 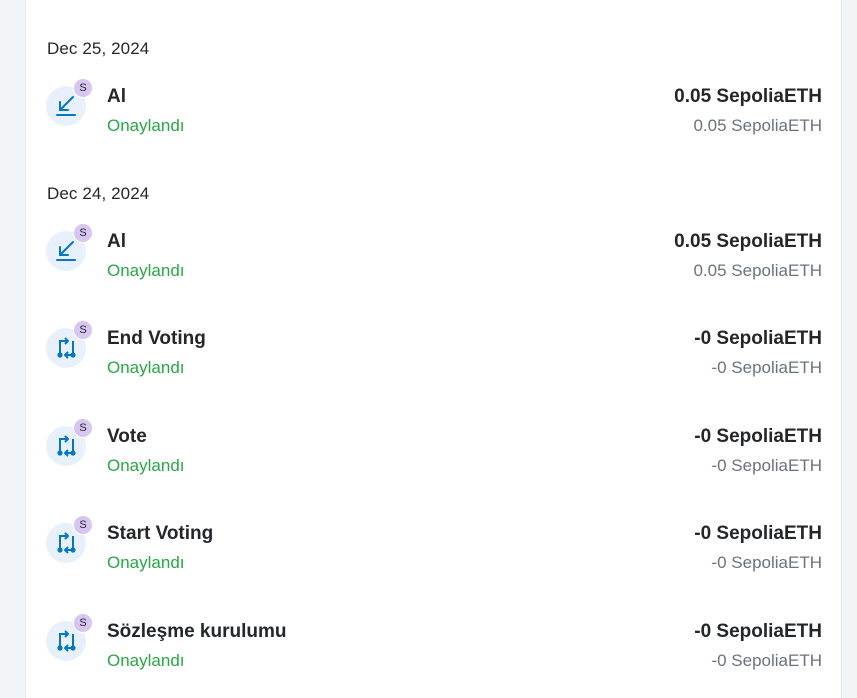 What do you see at coordinates (160, 533) in the screenshot?
I see `transaction-title: Start Voting` at bounding box center [160, 533].